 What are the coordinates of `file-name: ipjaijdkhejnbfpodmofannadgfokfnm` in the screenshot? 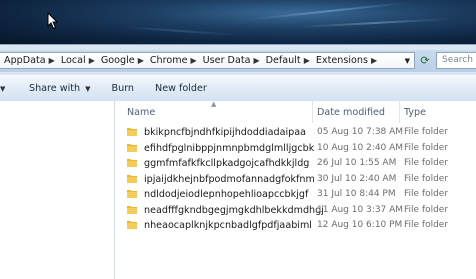 It's located at (229, 179).